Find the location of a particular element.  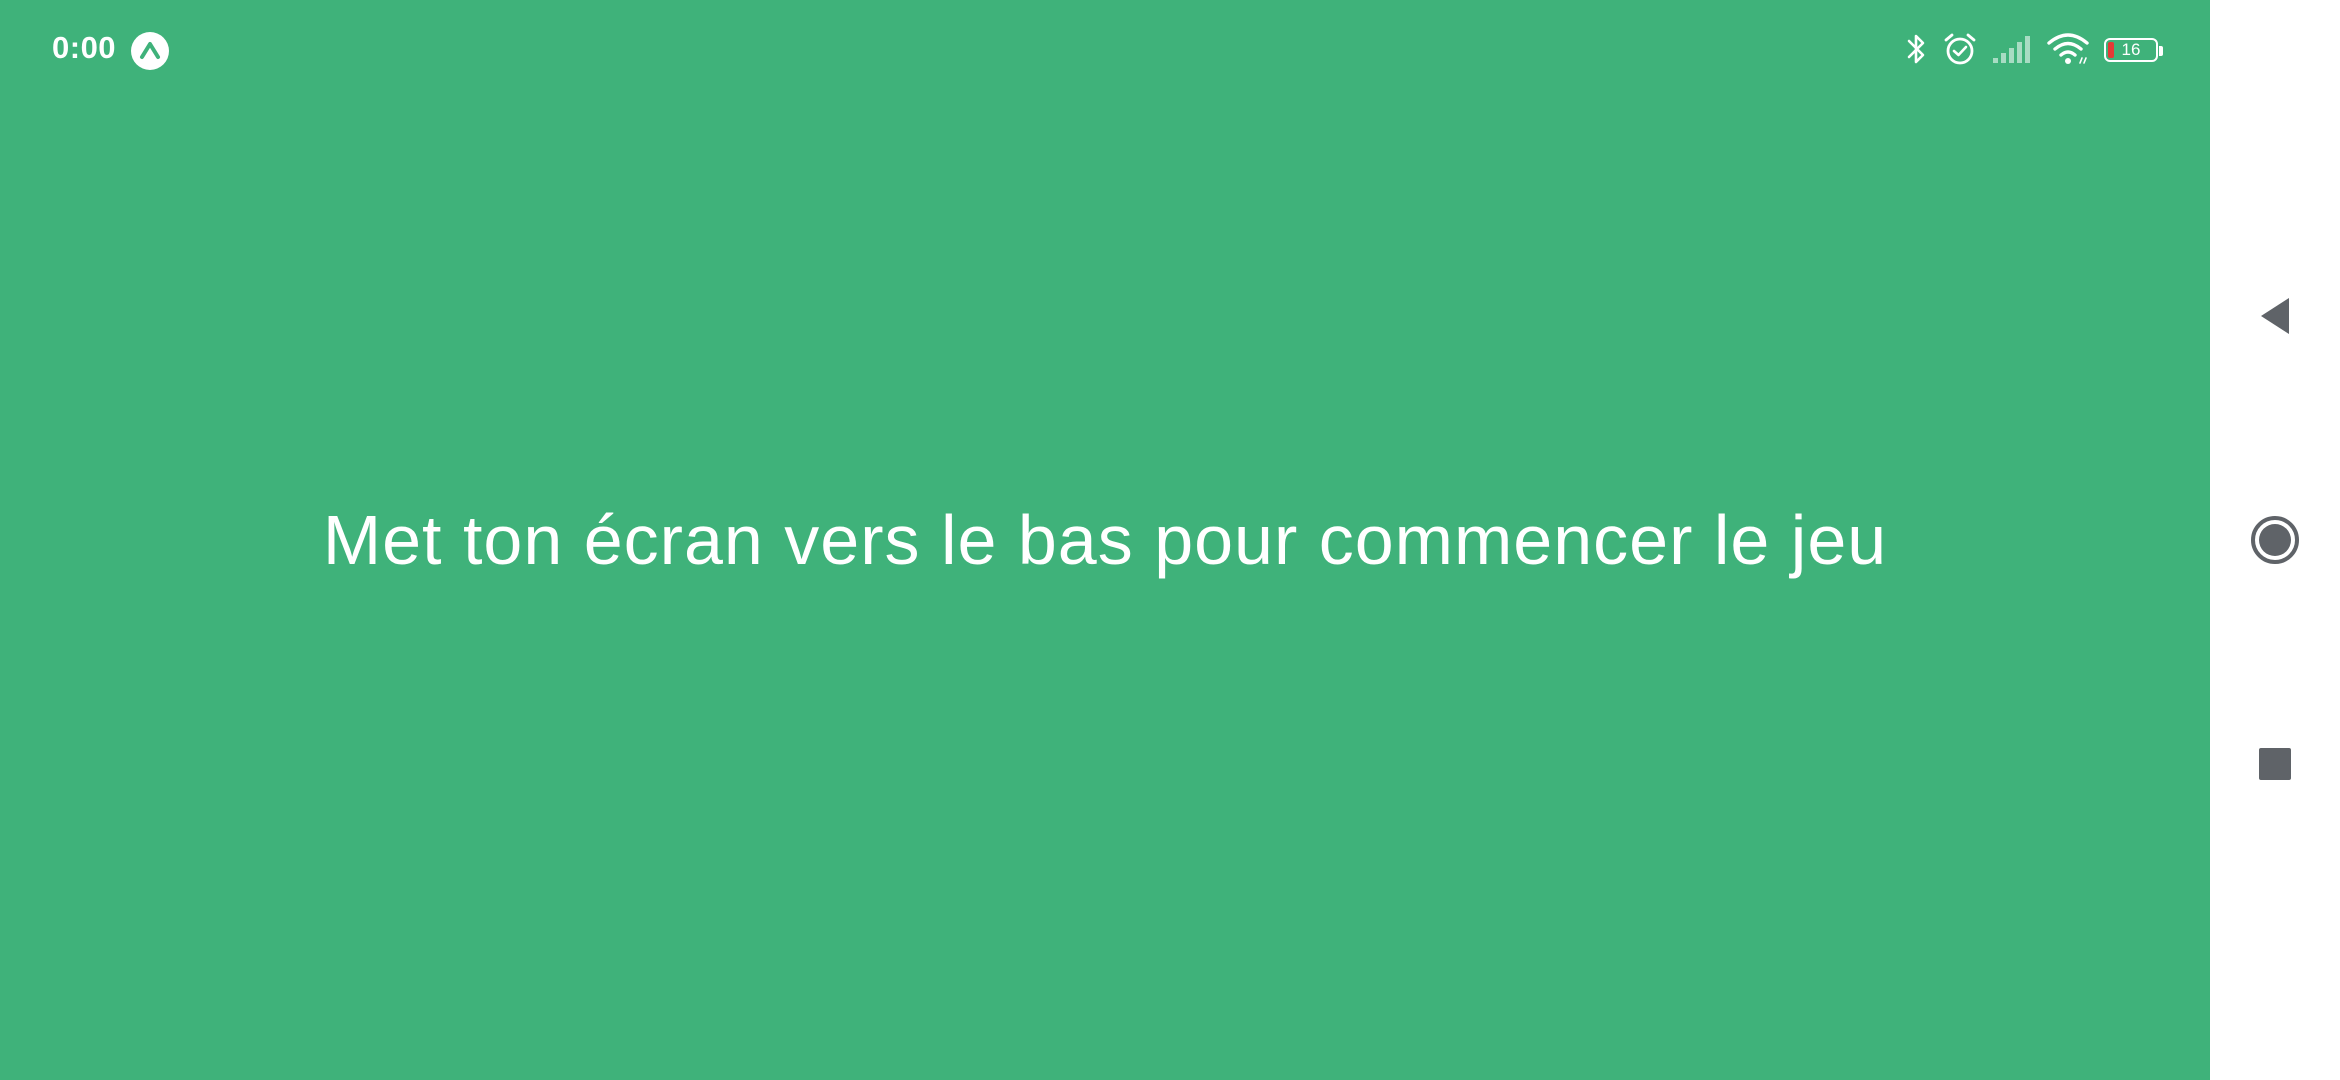

back-icon is located at coordinates (2275, 316).